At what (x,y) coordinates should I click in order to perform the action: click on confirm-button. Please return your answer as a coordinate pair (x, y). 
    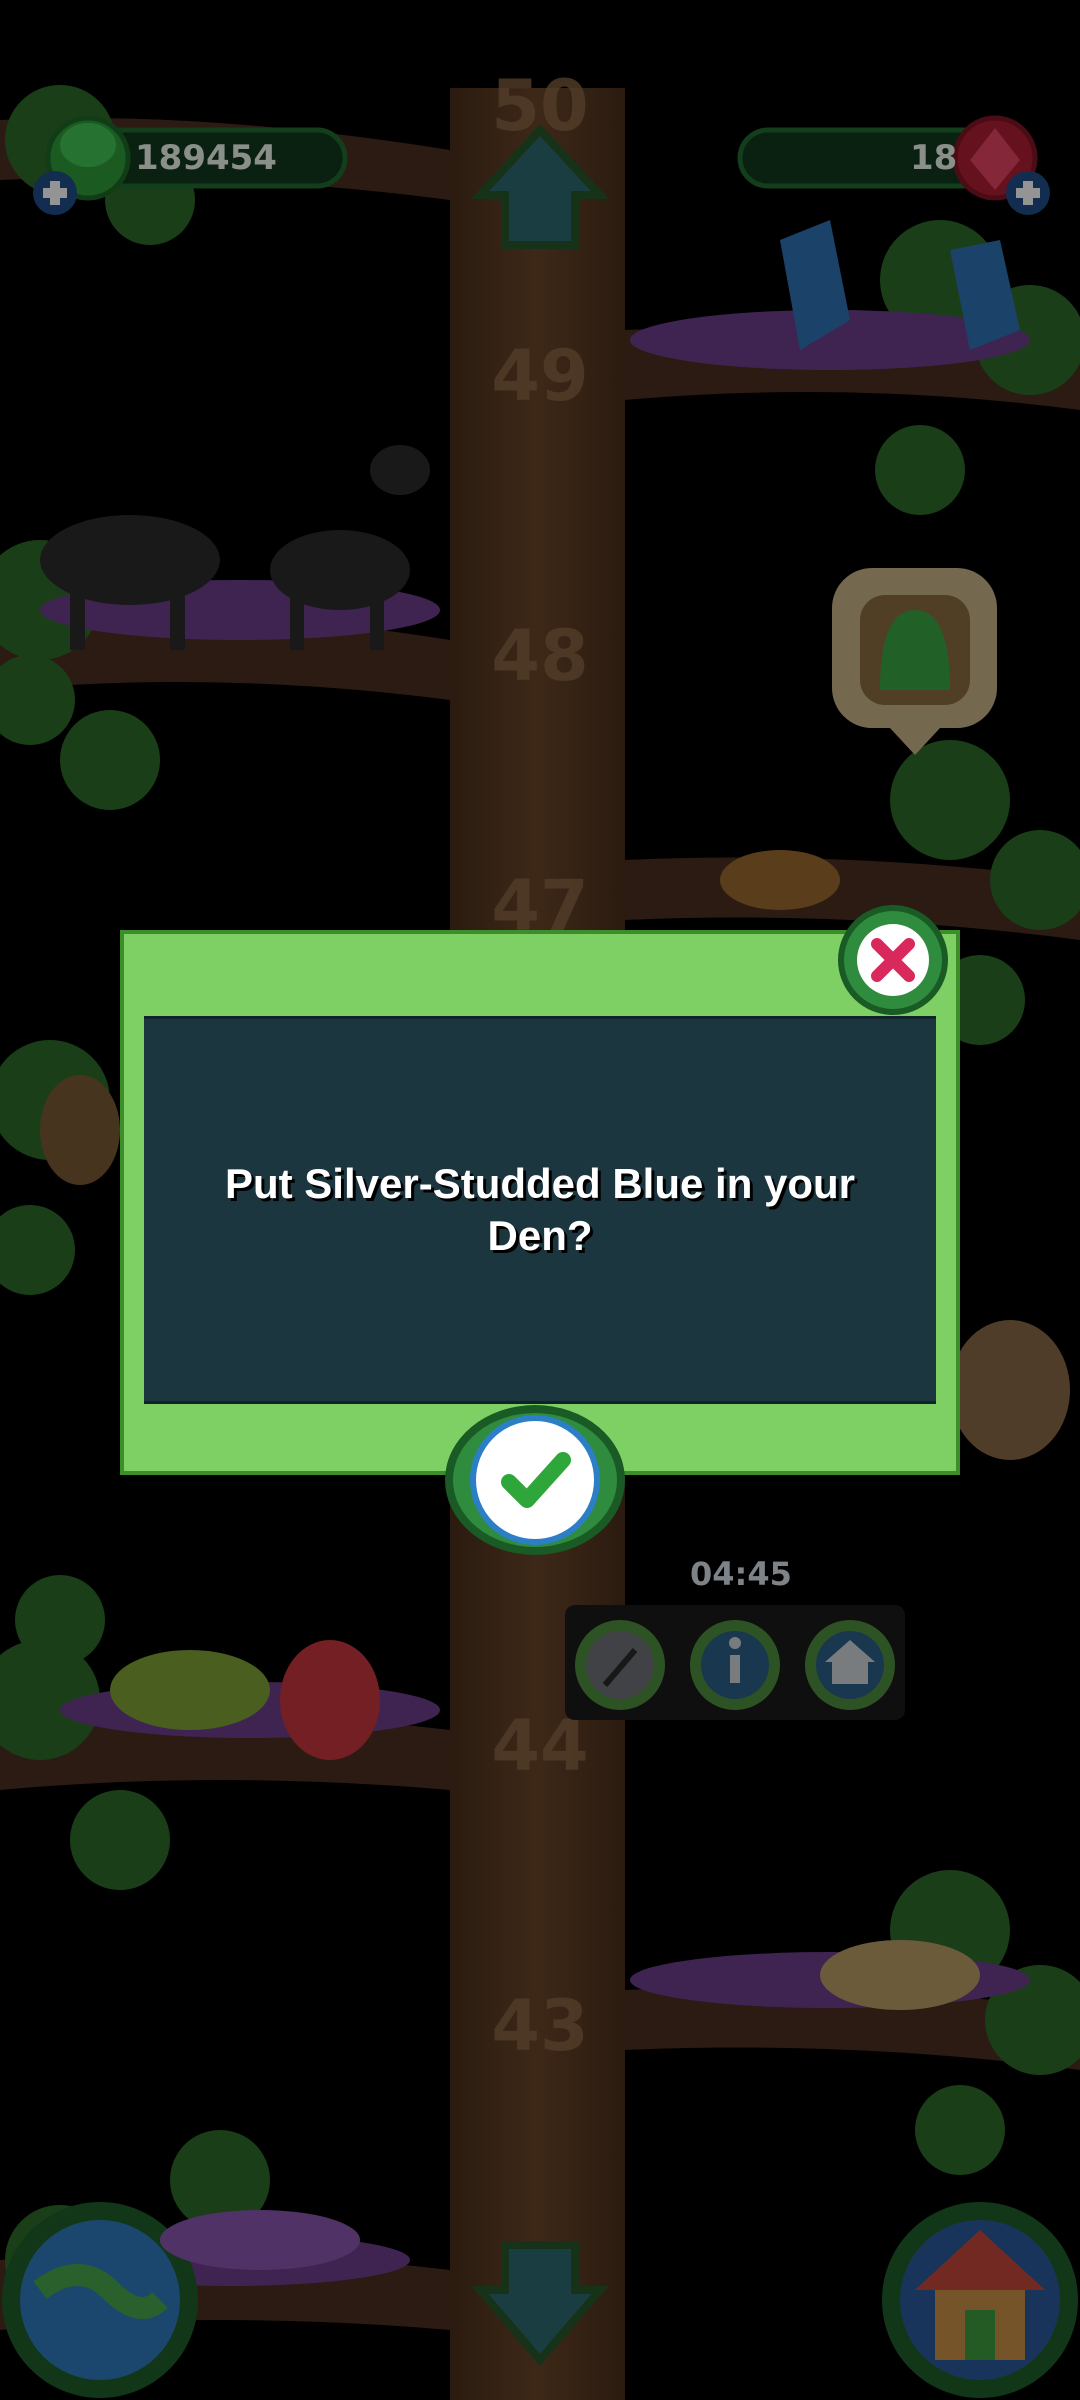
    Looking at the image, I should click on (535, 1480).